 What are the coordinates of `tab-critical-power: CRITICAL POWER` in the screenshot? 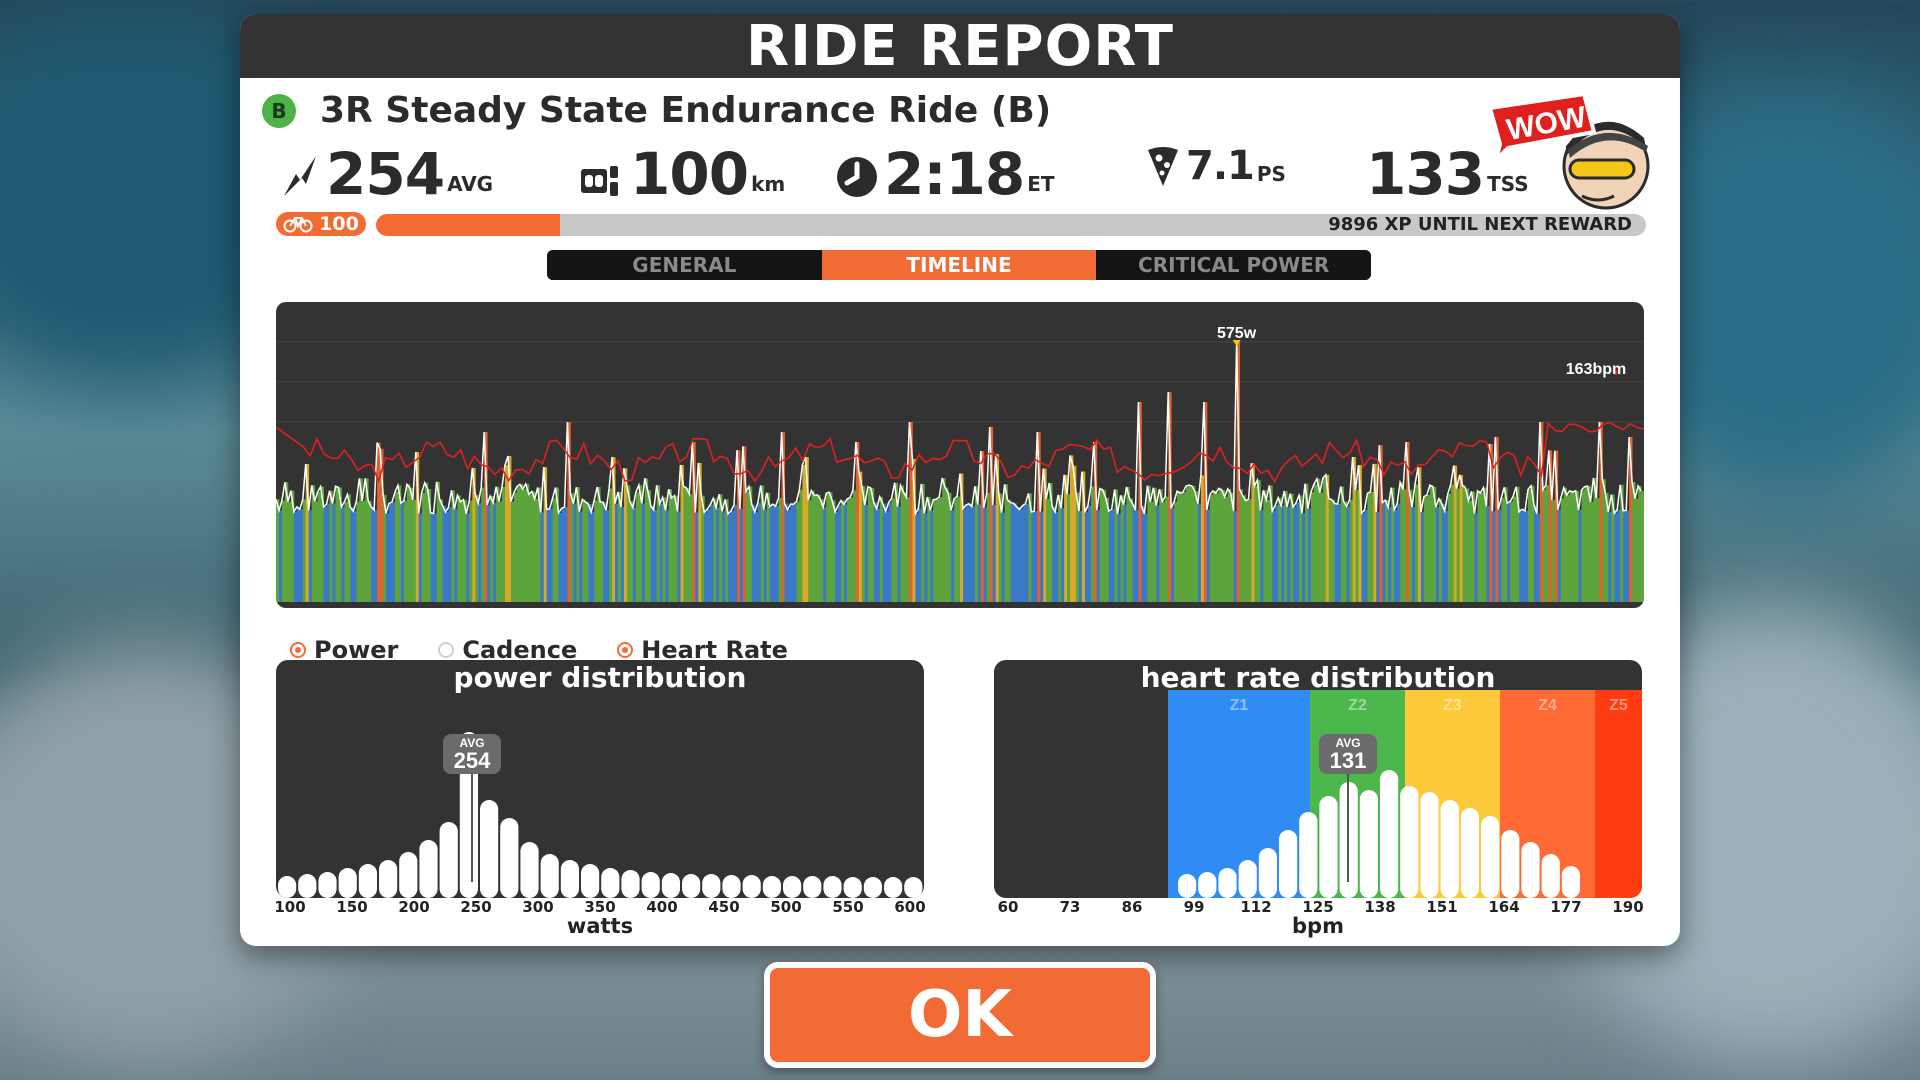 It's located at (1233, 265).